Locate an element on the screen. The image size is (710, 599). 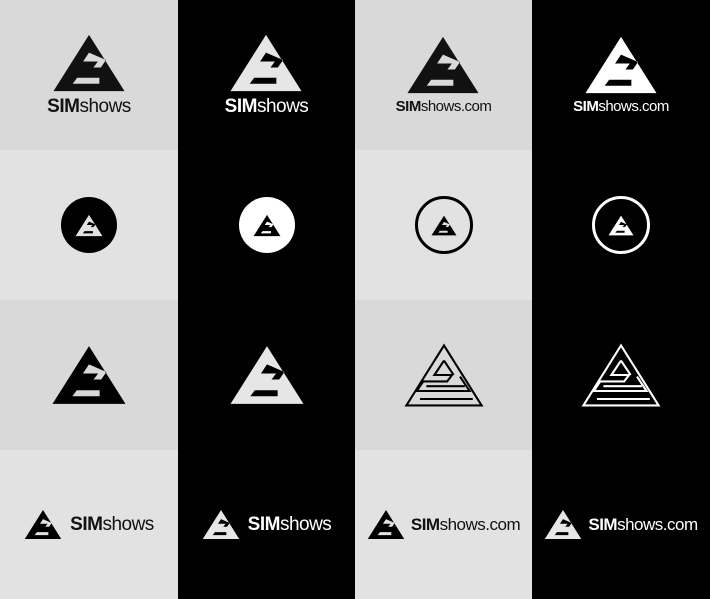
variant-badge-filled-light is located at coordinates (89, 225).